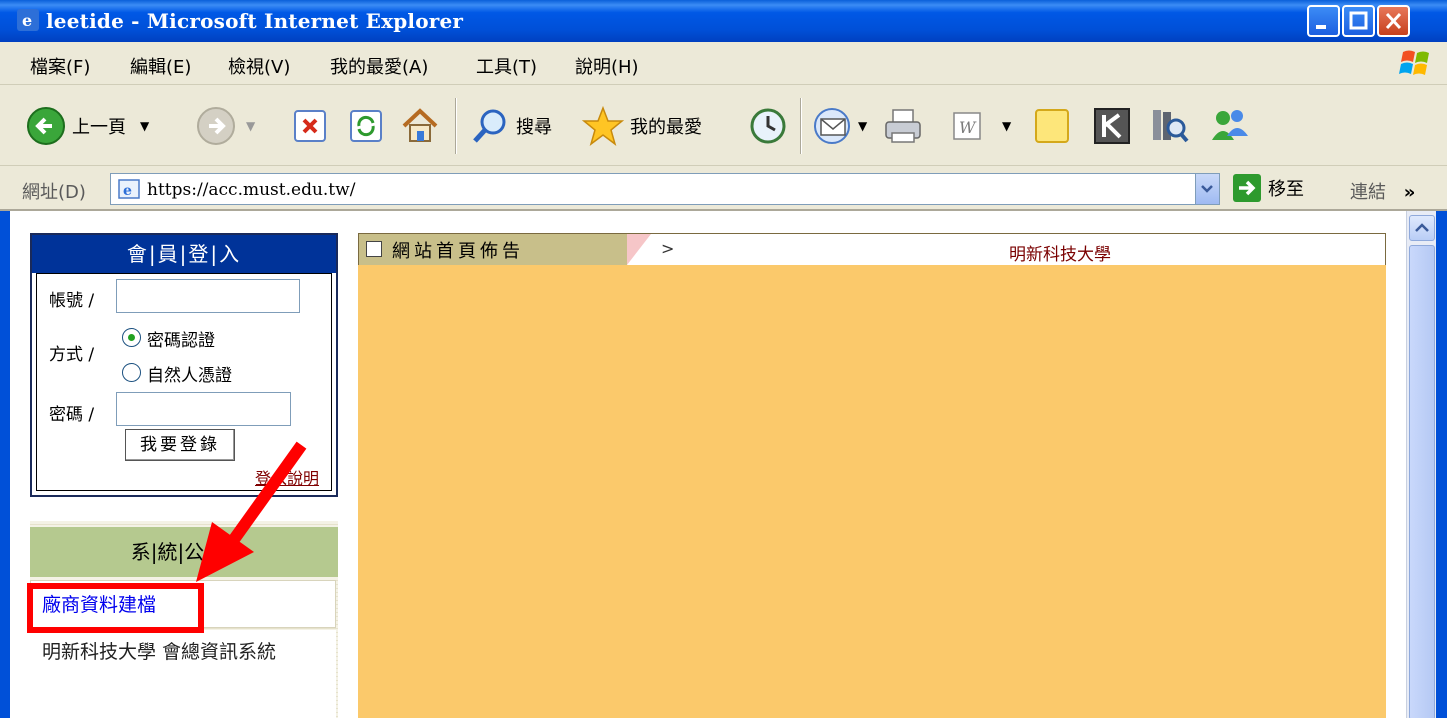 The width and height of the screenshot is (1447, 718). What do you see at coordinates (665, 189) in the screenshot?
I see `address-input: e https://acc.must.edu.tw/` at bounding box center [665, 189].